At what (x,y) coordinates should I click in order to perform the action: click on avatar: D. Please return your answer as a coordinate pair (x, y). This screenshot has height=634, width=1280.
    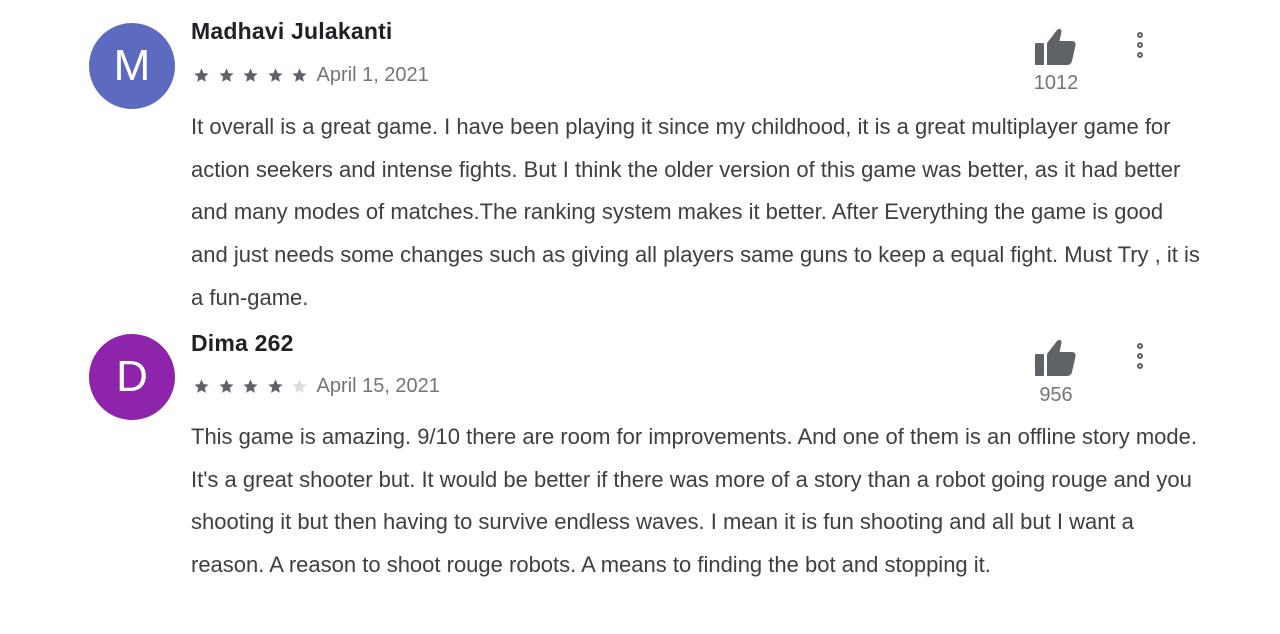
    Looking at the image, I should click on (132, 377).